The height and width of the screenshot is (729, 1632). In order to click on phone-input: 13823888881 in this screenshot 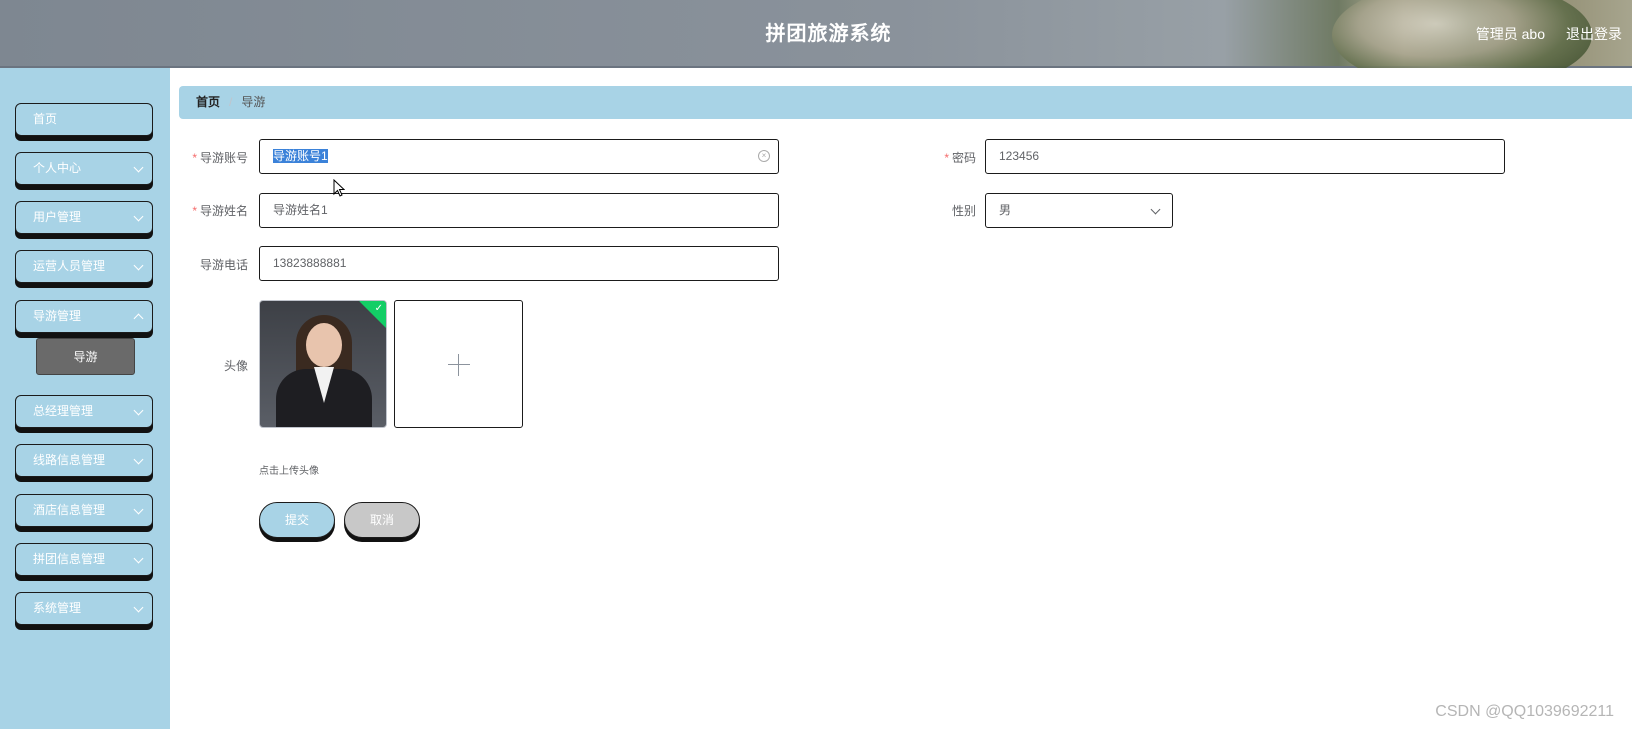, I will do `click(519, 263)`.